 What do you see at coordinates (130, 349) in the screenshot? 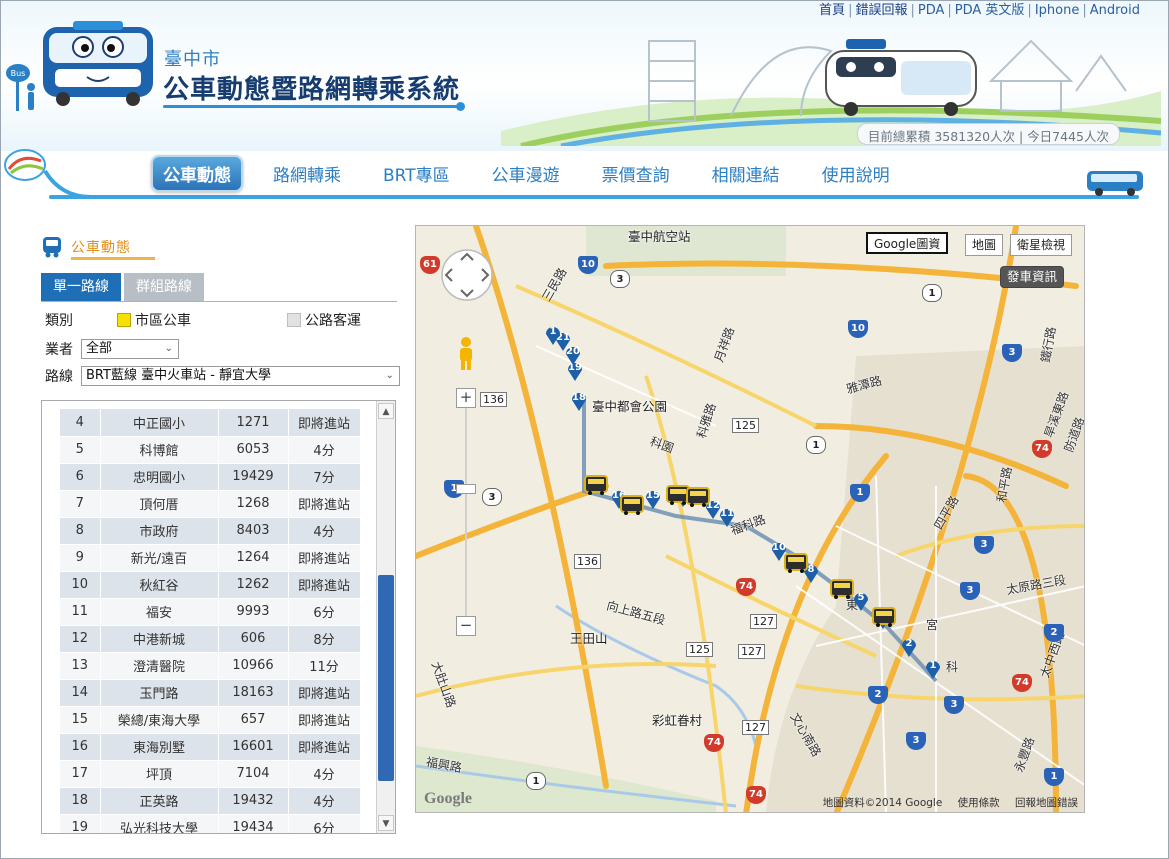
I see `operator-select: 全部 ⌄` at bounding box center [130, 349].